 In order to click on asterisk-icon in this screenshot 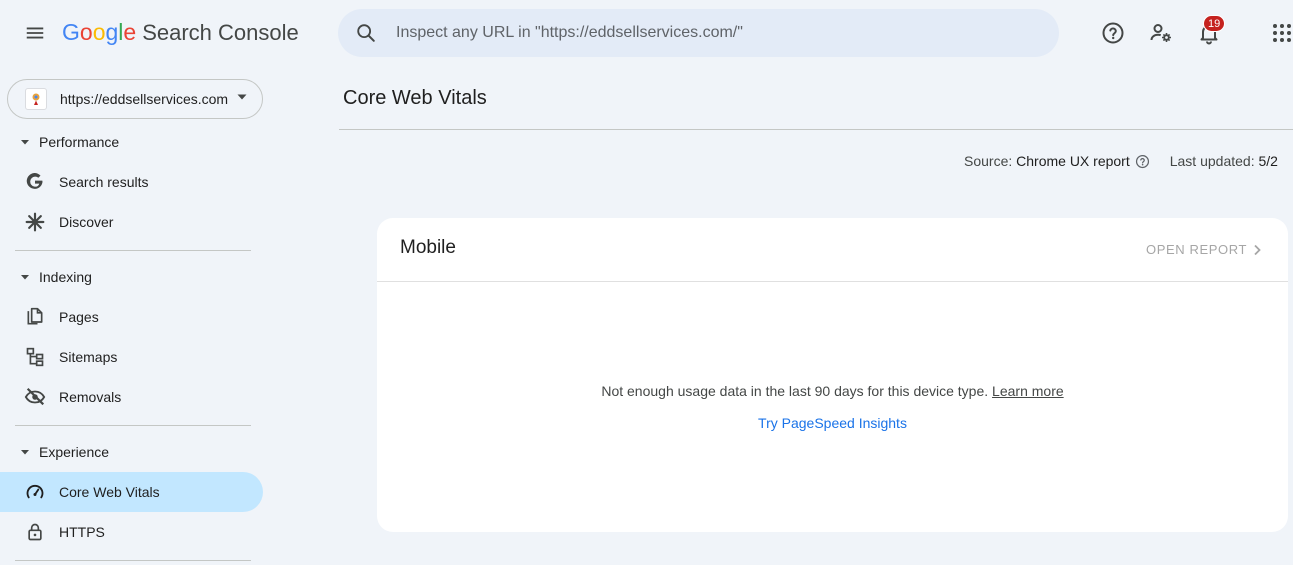, I will do `click(35, 222)`.